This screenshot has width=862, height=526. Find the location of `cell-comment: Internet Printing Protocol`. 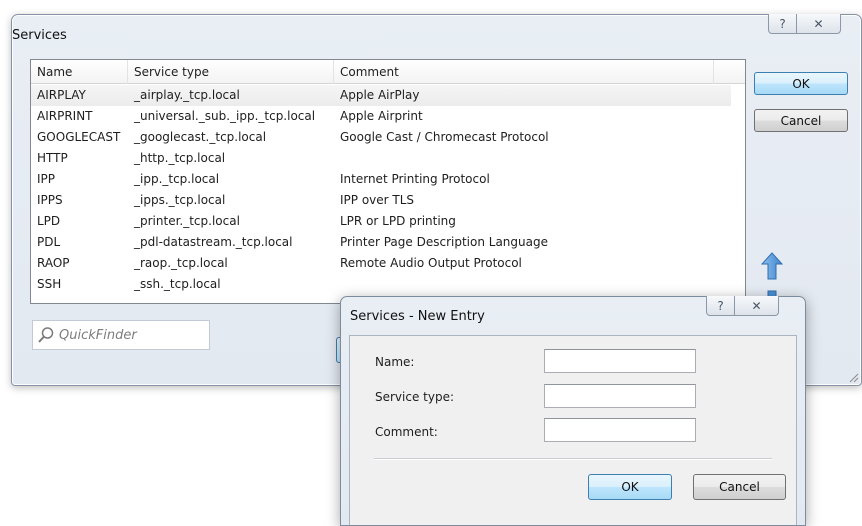

cell-comment: Internet Printing Protocol is located at coordinates (415, 179).